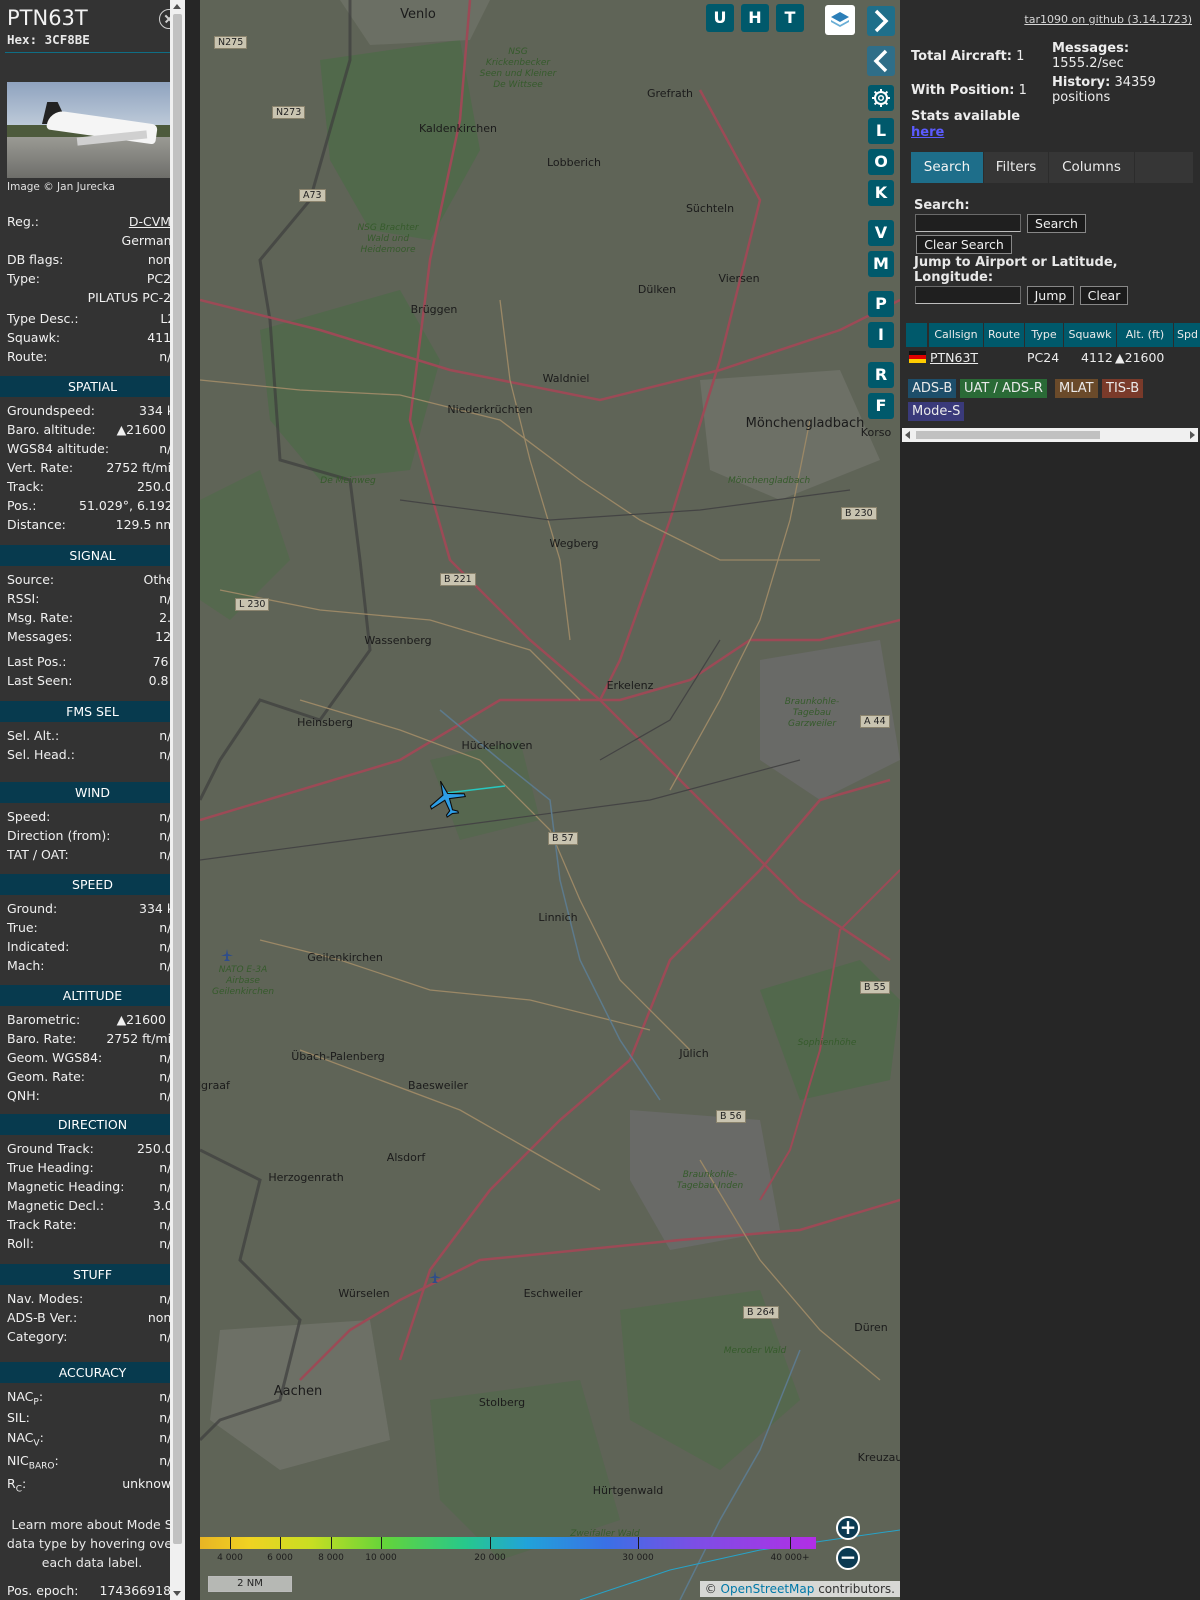 This screenshot has width=1200, height=1600. What do you see at coordinates (1091, 167) in the screenshot?
I see `tab-columns: Columns` at bounding box center [1091, 167].